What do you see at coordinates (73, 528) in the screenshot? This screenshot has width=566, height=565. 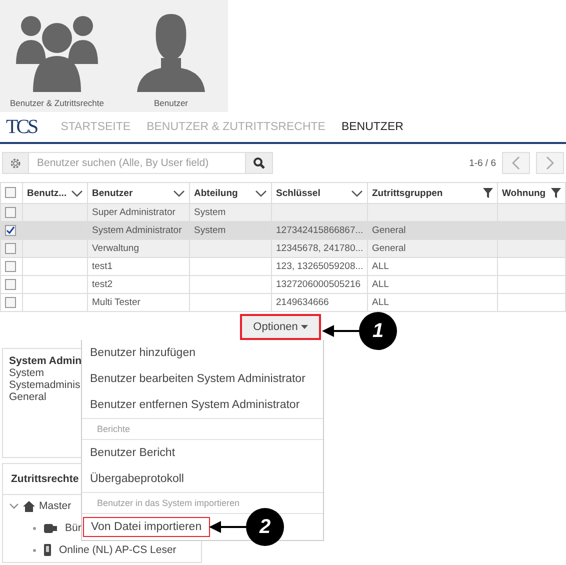 I see `tree-item: Bür` at bounding box center [73, 528].